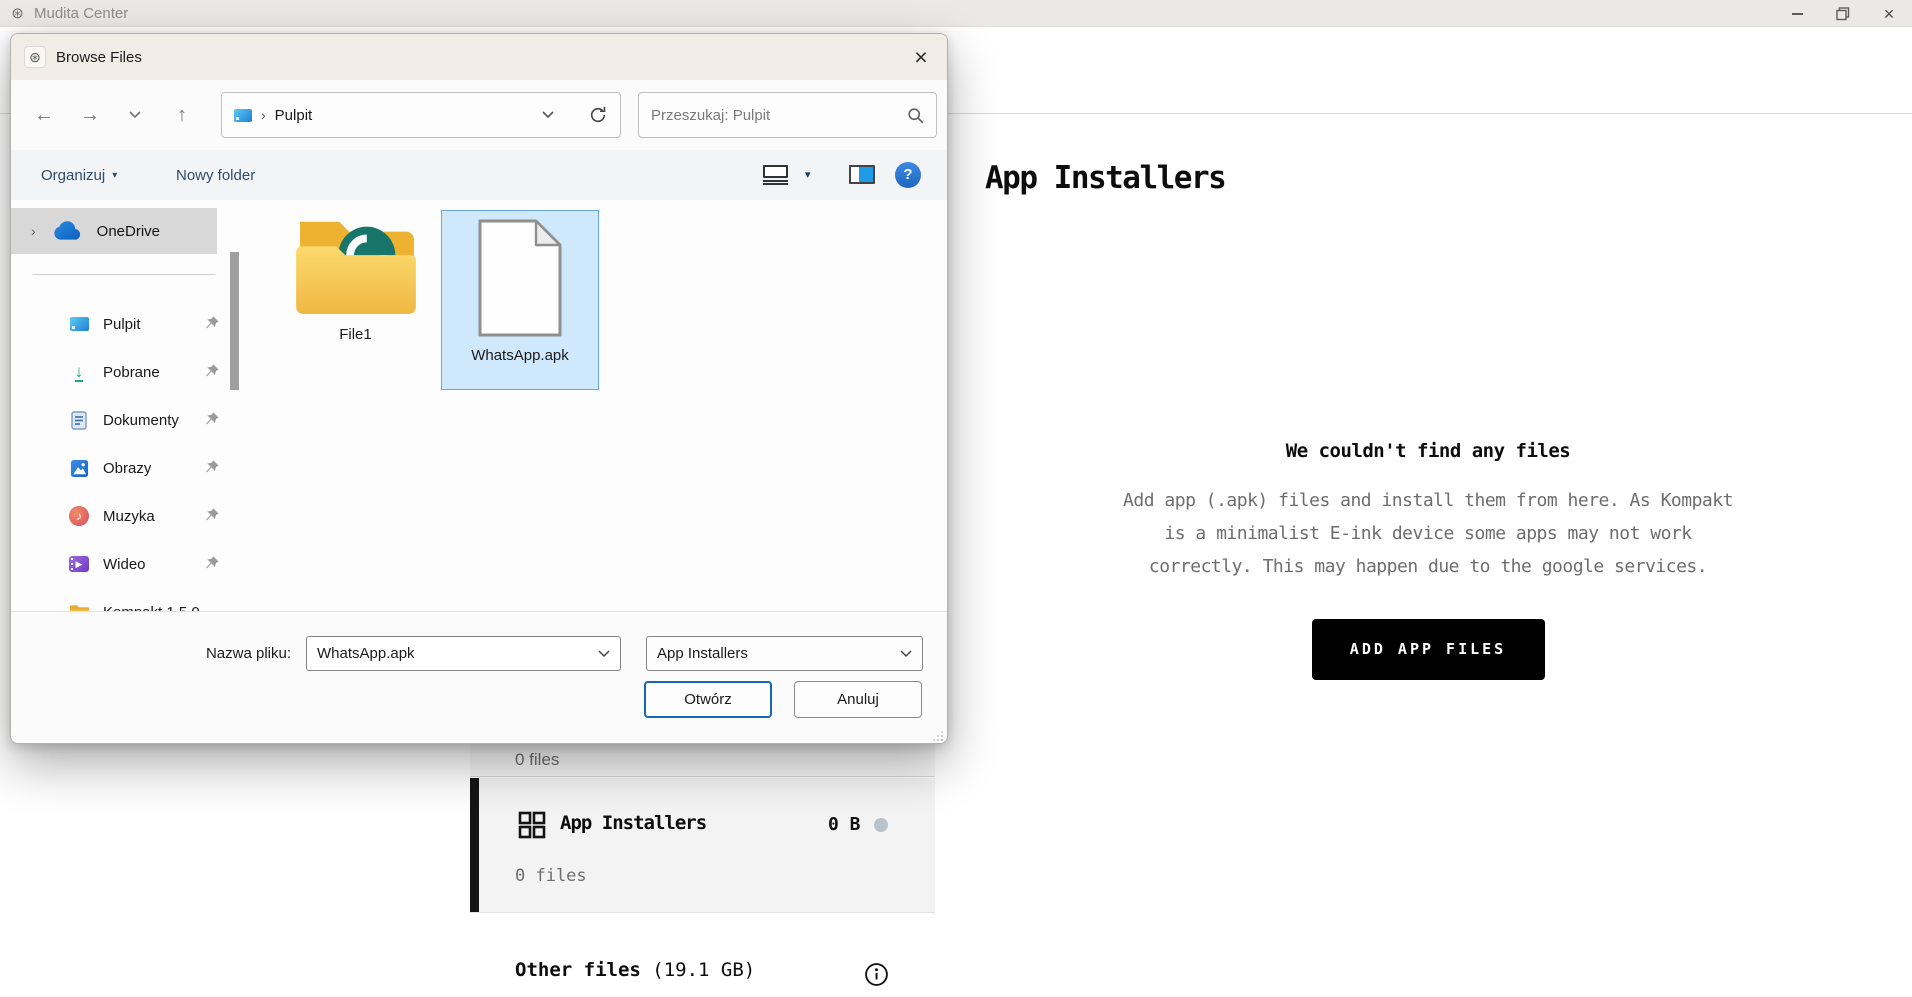 The height and width of the screenshot is (997, 1912). Describe the element at coordinates (876, 974) in the screenshot. I see `info-icon` at that location.